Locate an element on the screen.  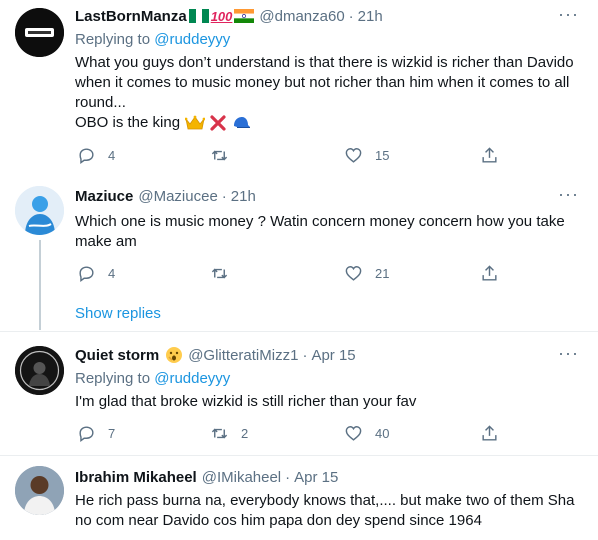
nigeria-flag-icon is located at coordinates (198, 16).